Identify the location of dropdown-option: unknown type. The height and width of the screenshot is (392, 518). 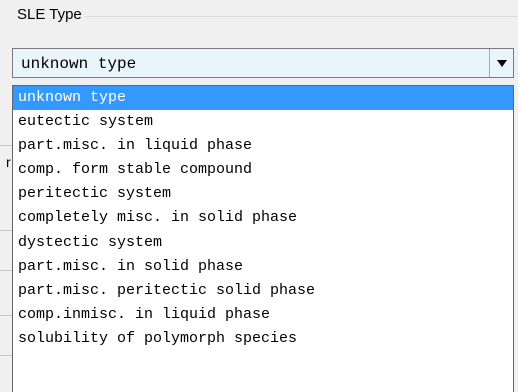
(263, 98).